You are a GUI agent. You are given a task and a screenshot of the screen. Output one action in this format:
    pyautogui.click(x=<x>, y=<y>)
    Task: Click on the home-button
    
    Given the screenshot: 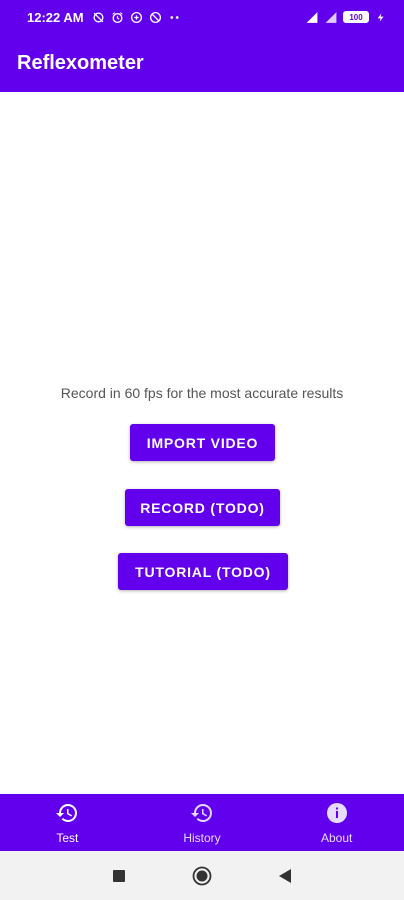 What is the action you would take?
    pyautogui.click(x=202, y=876)
    